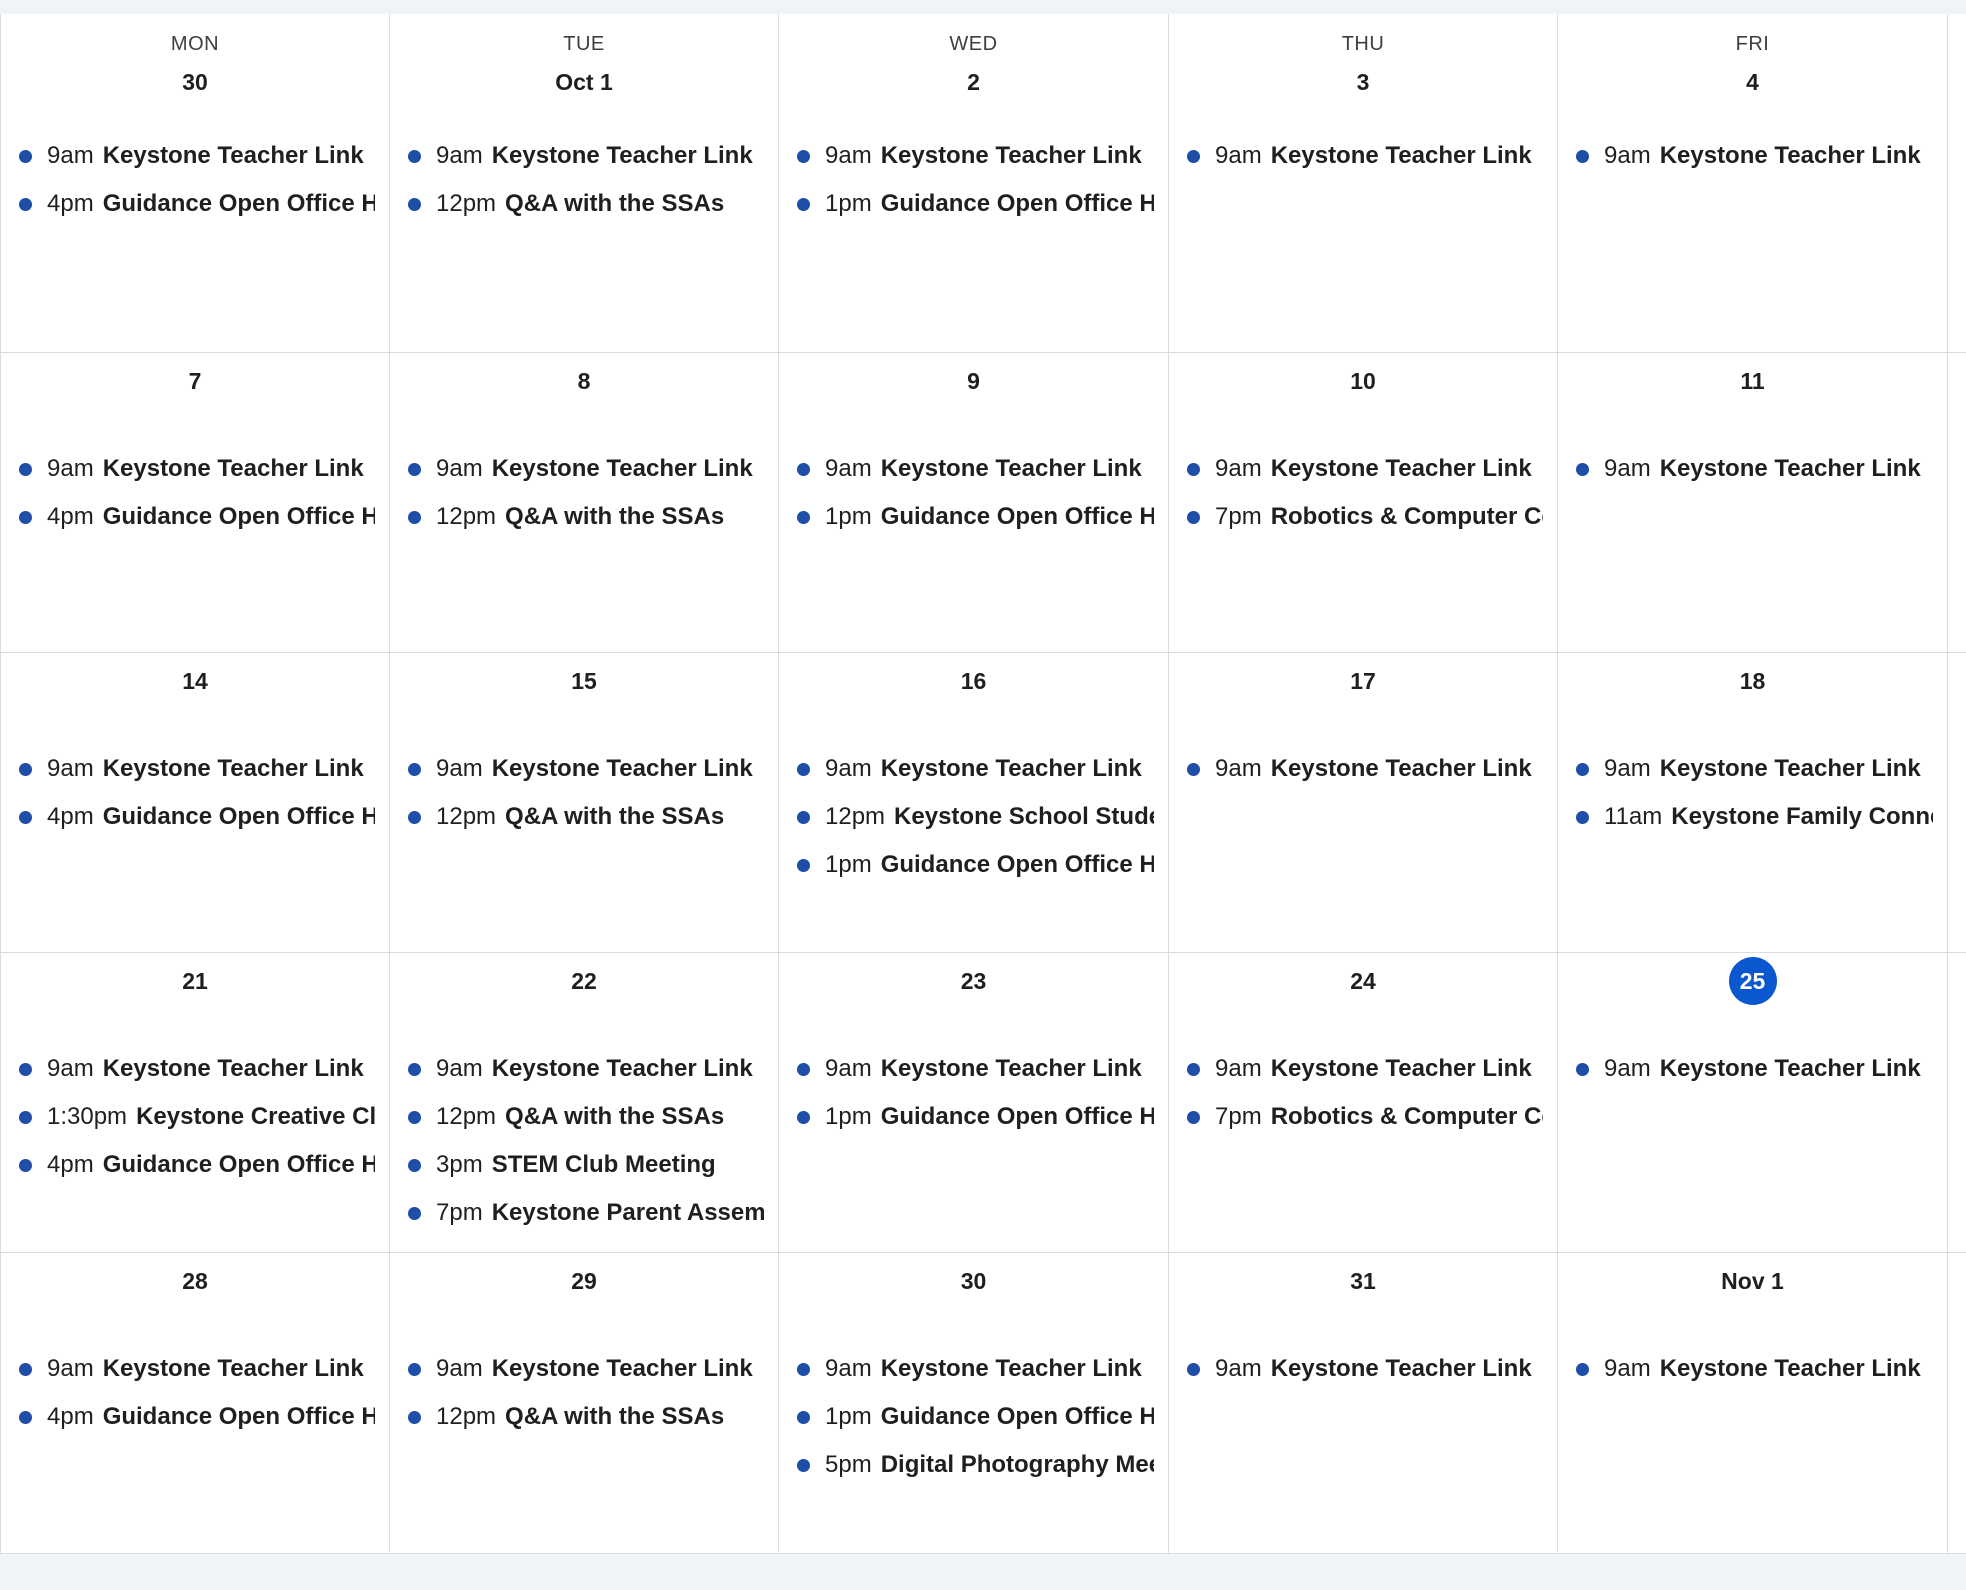 The height and width of the screenshot is (1590, 1966). I want to click on date-number: 18, so click(1753, 681).